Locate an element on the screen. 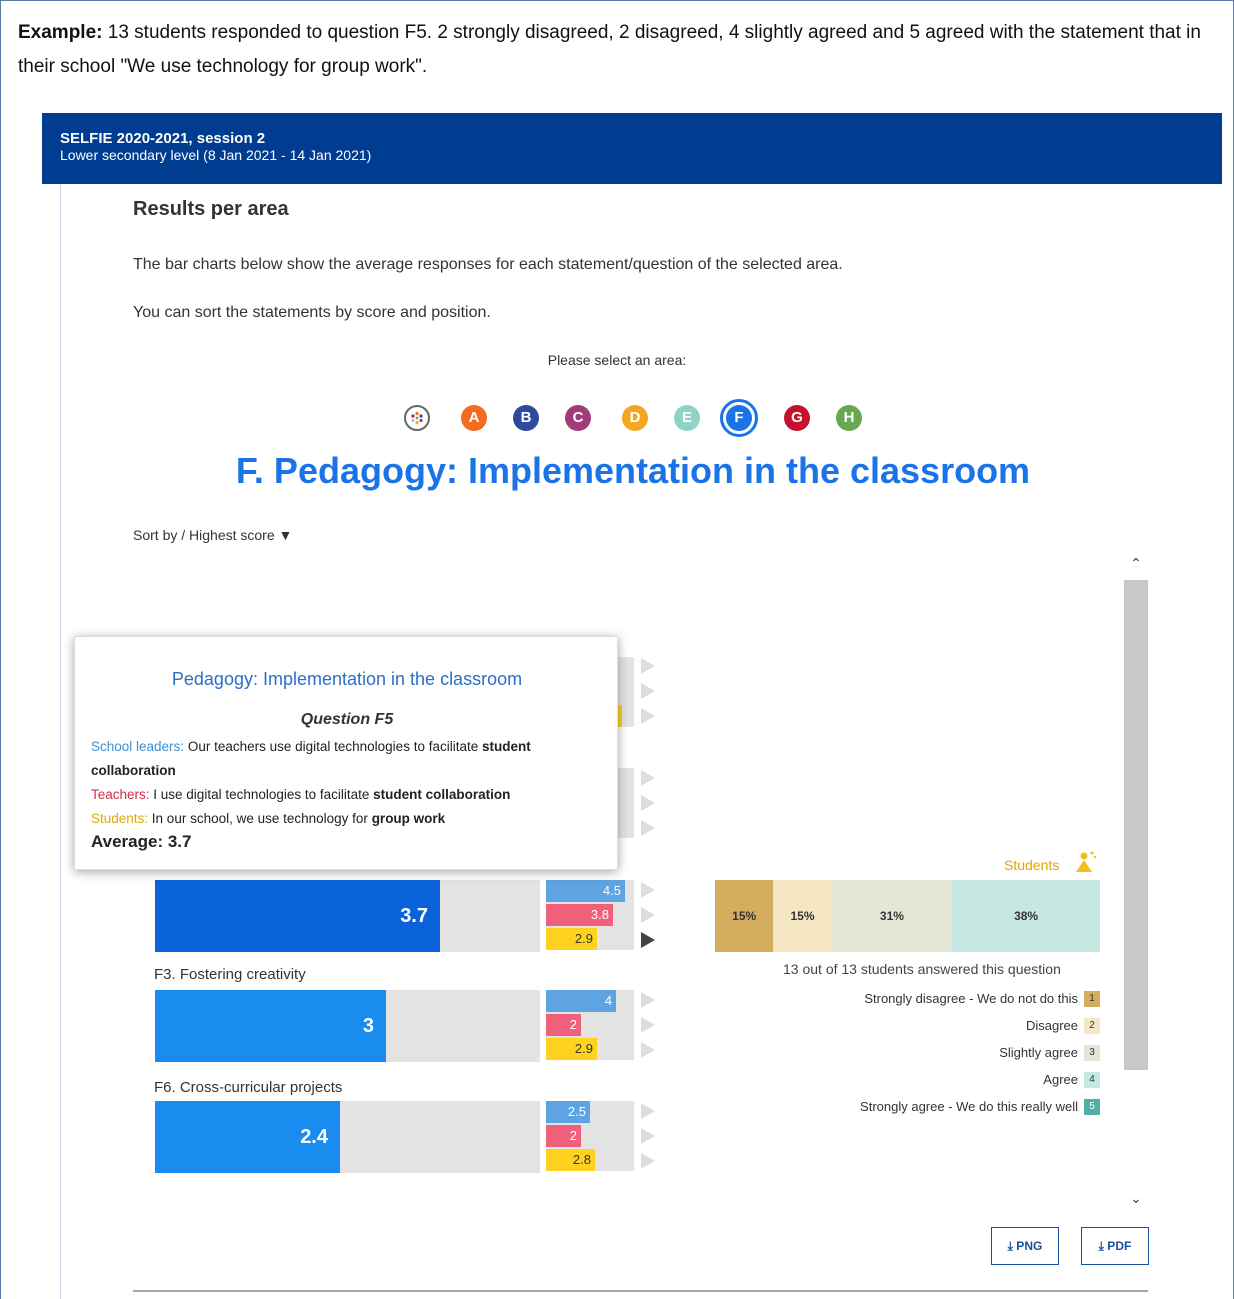 The width and height of the screenshot is (1234, 1299). area-all-button is located at coordinates (417, 418).